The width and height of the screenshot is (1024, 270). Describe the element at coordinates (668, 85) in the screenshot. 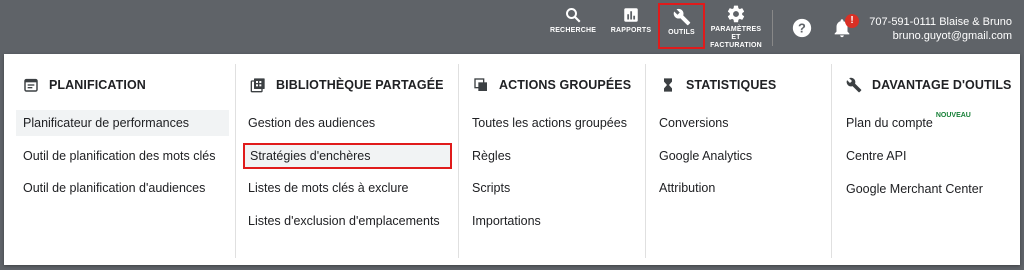

I see `hourglass-icon` at that location.